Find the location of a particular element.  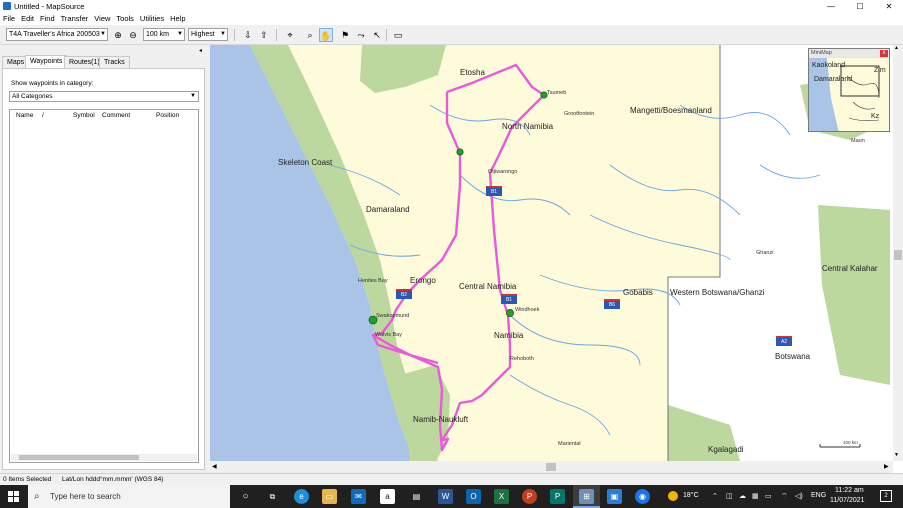

map-vscroll-thumb is located at coordinates (898, 255).